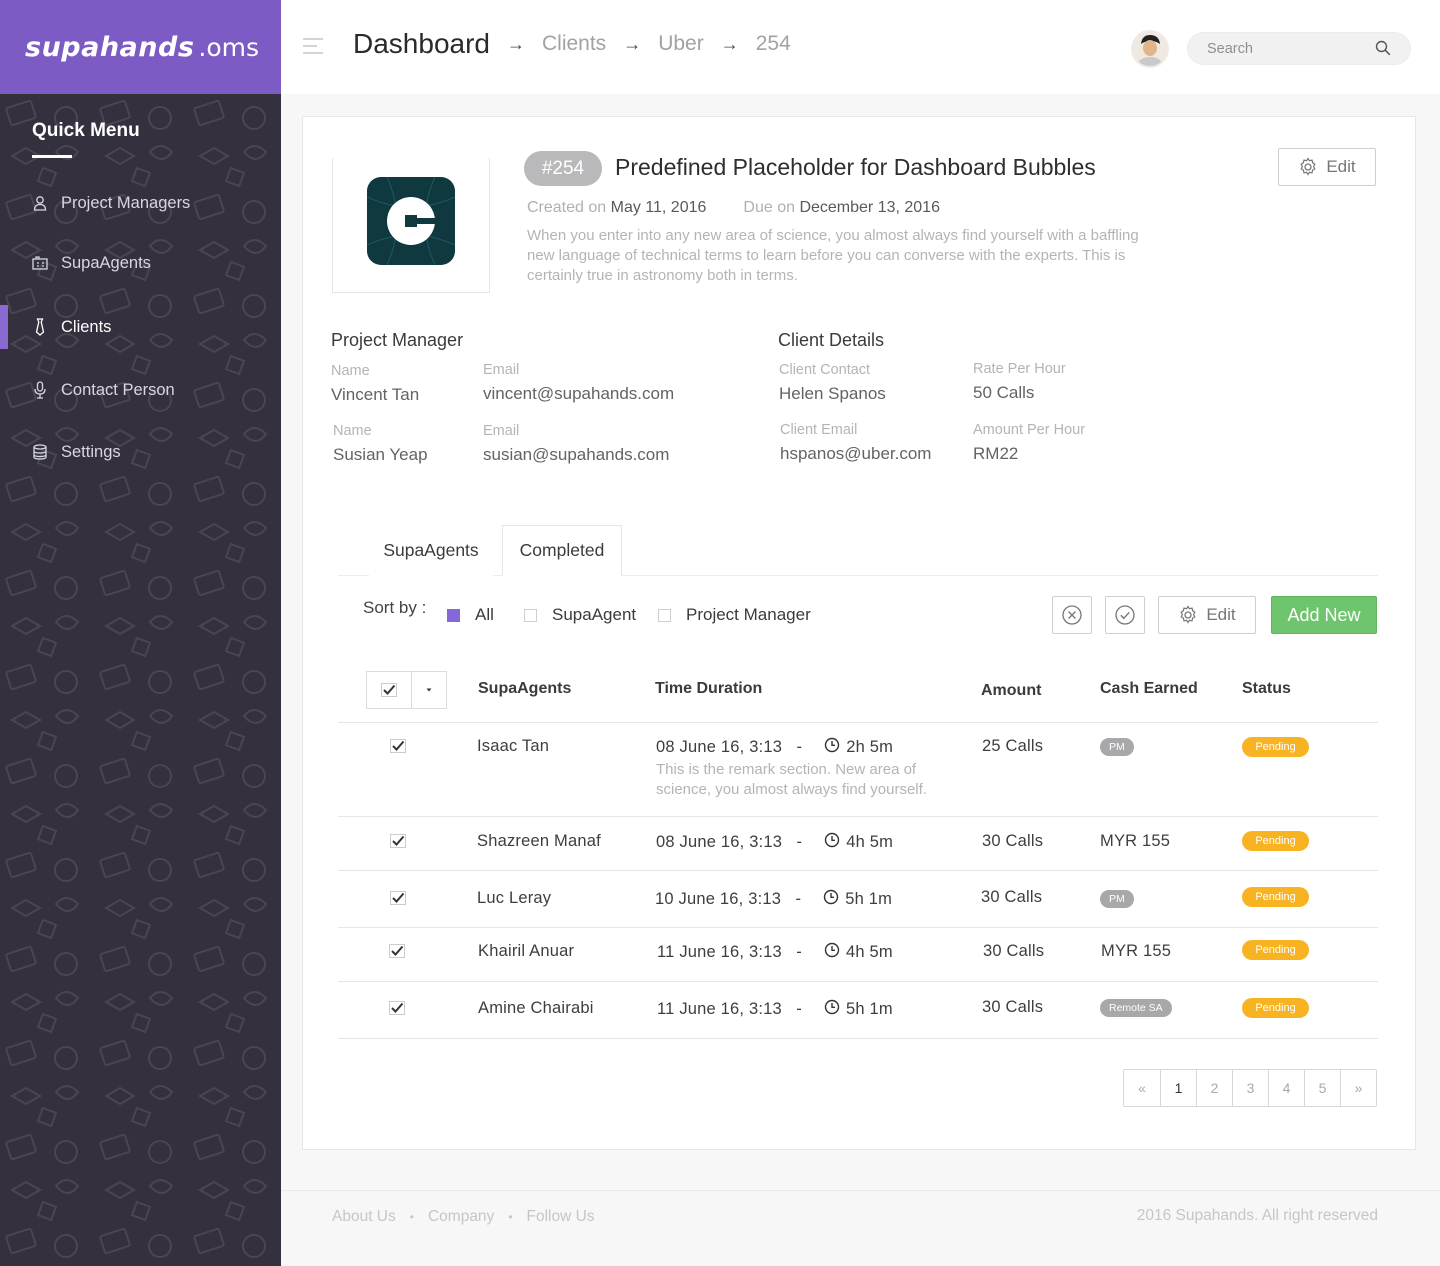  Describe the element at coordinates (470, 615) in the screenshot. I see `sort-option-all: All` at that location.